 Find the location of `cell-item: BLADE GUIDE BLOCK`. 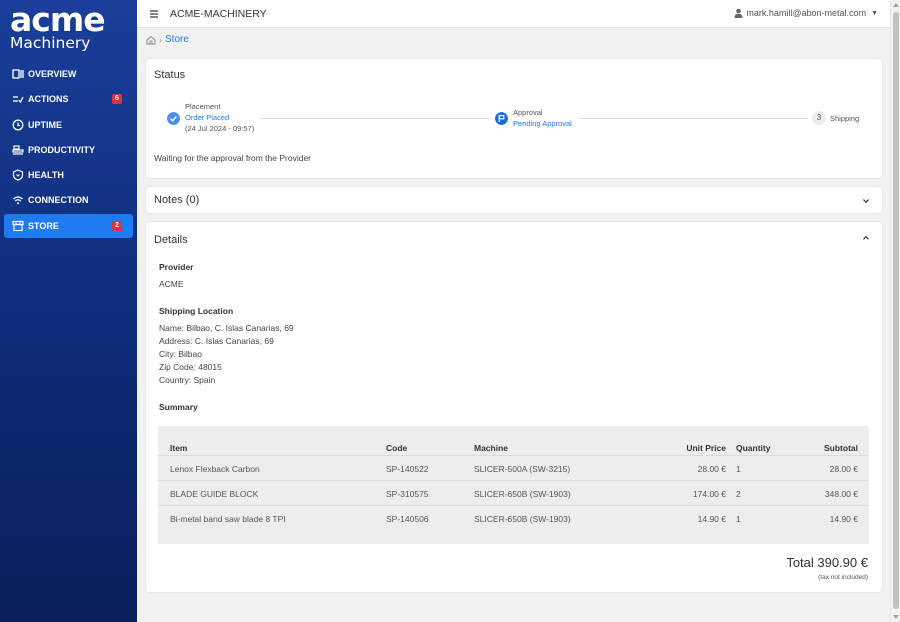

cell-item: BLADE GUIDE BLOCK is located at coordinates (214, 494).